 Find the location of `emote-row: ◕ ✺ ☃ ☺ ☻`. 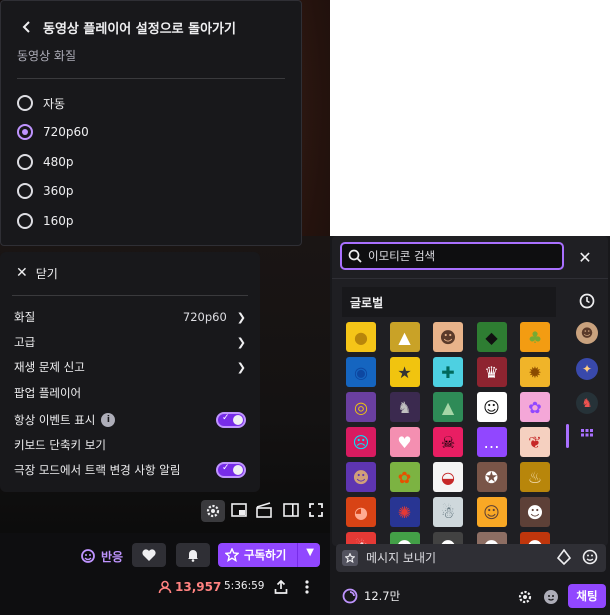

emote-row: ◕ ✺ ☃ ☺ ☻ is located at coordinates (451, 513).